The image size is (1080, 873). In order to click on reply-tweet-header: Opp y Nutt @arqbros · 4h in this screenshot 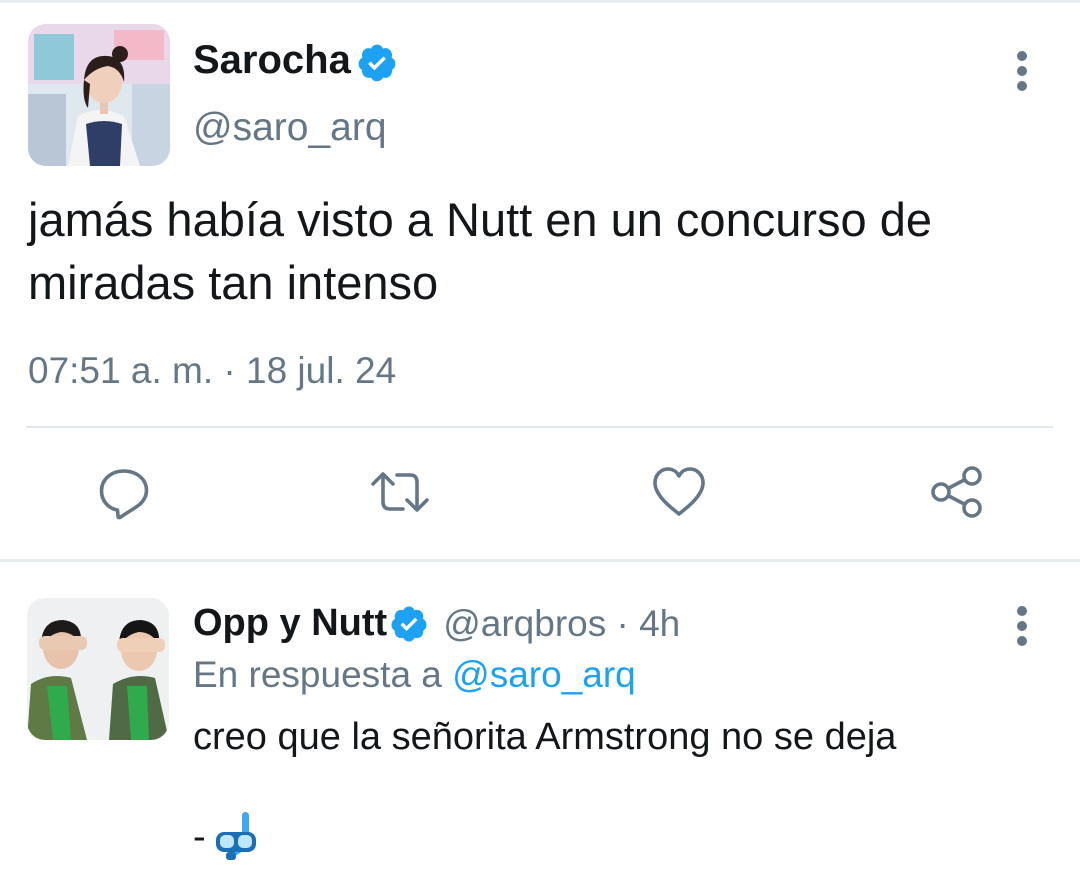, I will do `click(436, 623)`.